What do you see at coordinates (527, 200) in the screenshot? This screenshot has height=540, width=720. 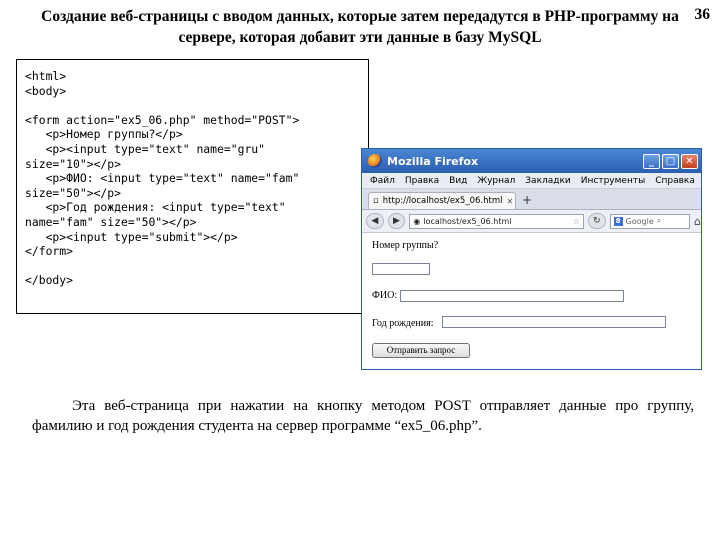 I see `new-tab-button: +` at bounding box center [527, 200].